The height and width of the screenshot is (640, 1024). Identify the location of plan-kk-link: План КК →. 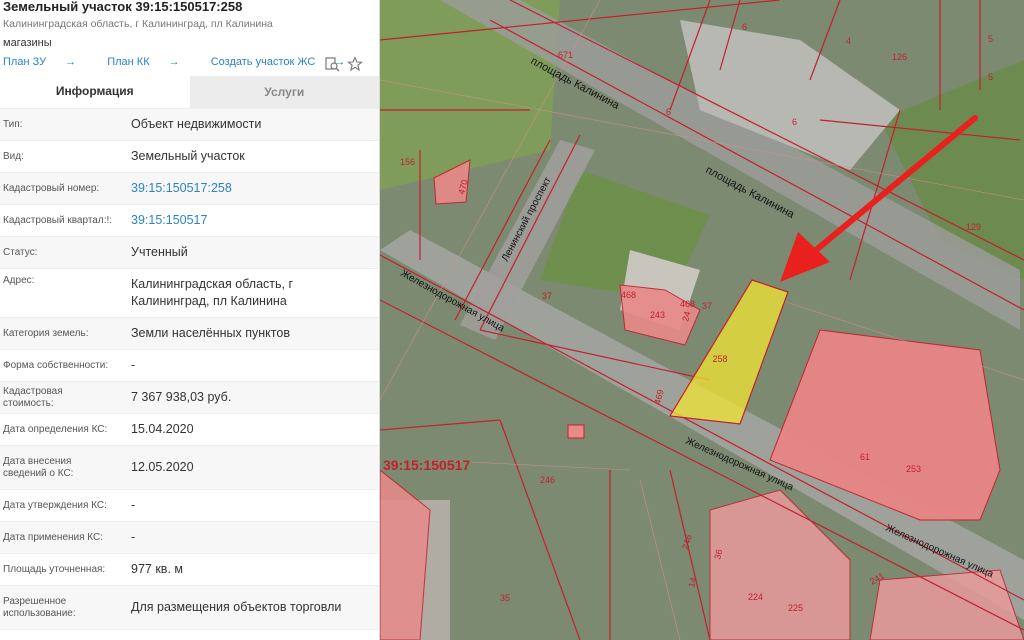
(150, 62).